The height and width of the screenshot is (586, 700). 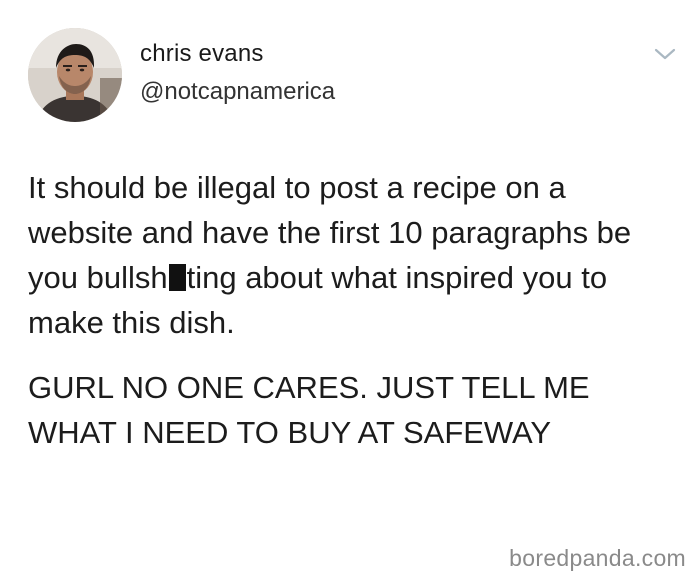 What do you see at coordinates (237, 92) in the screenshot?
I see `user-handle: @notcapnamerica` at bounding box center [237, 92].